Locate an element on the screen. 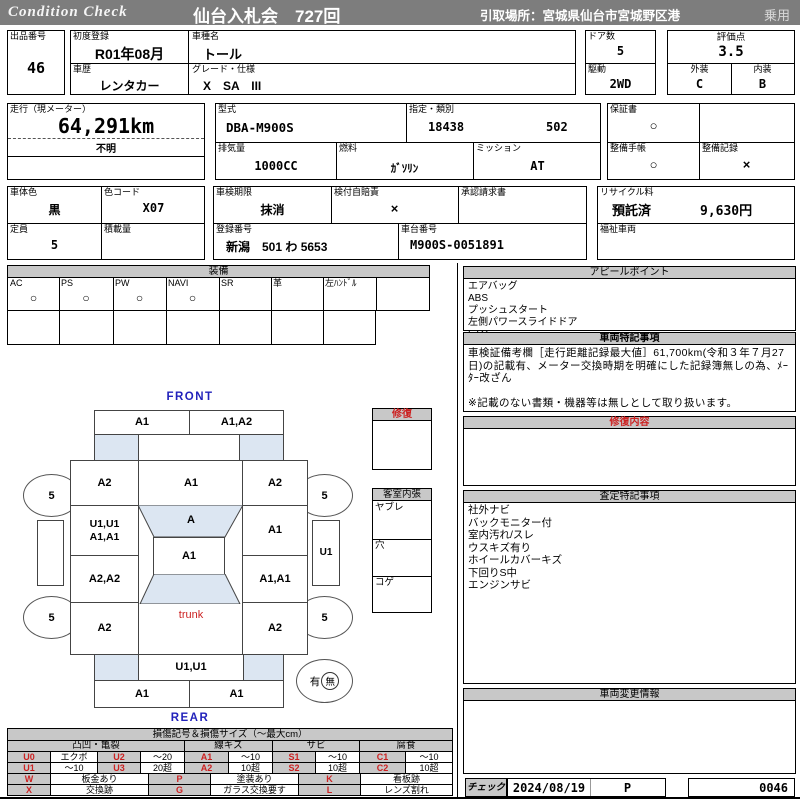 The width and height of the screenshot is (800, 800). panel-front-pillar-right is located at coordinates (261, 447).